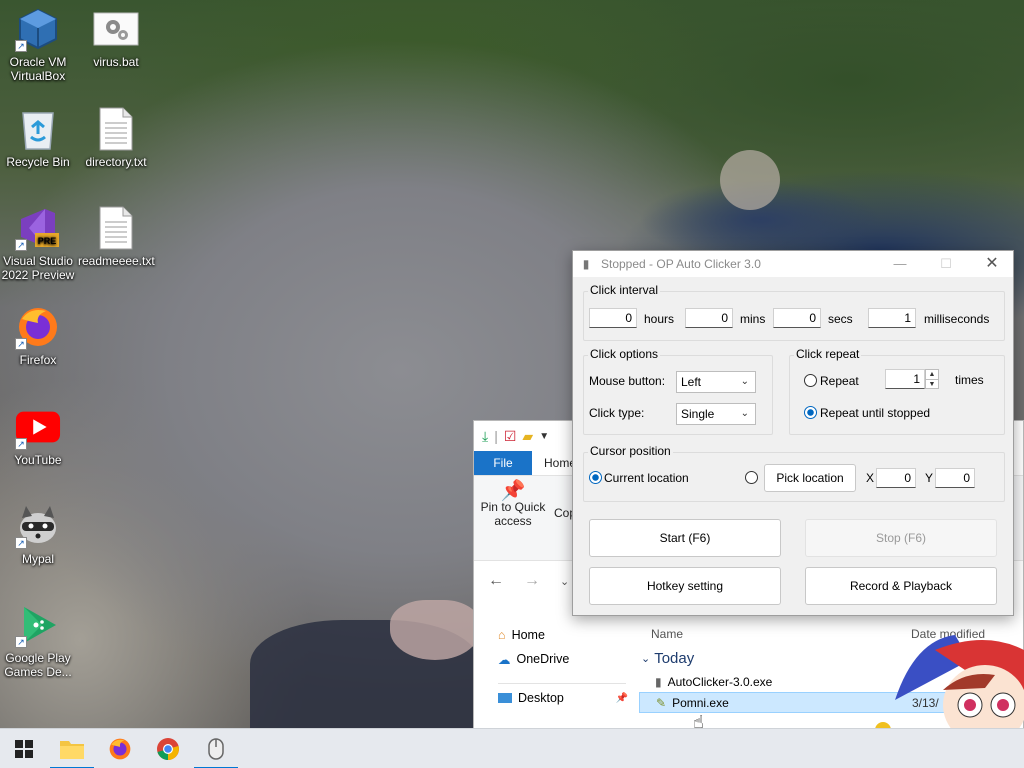 This screenshot has height=768, width=1024. What do you see at coordinates (698, 414) in the screenshot?
I see `click-type-value: Single` at bounding box center [698, 414].